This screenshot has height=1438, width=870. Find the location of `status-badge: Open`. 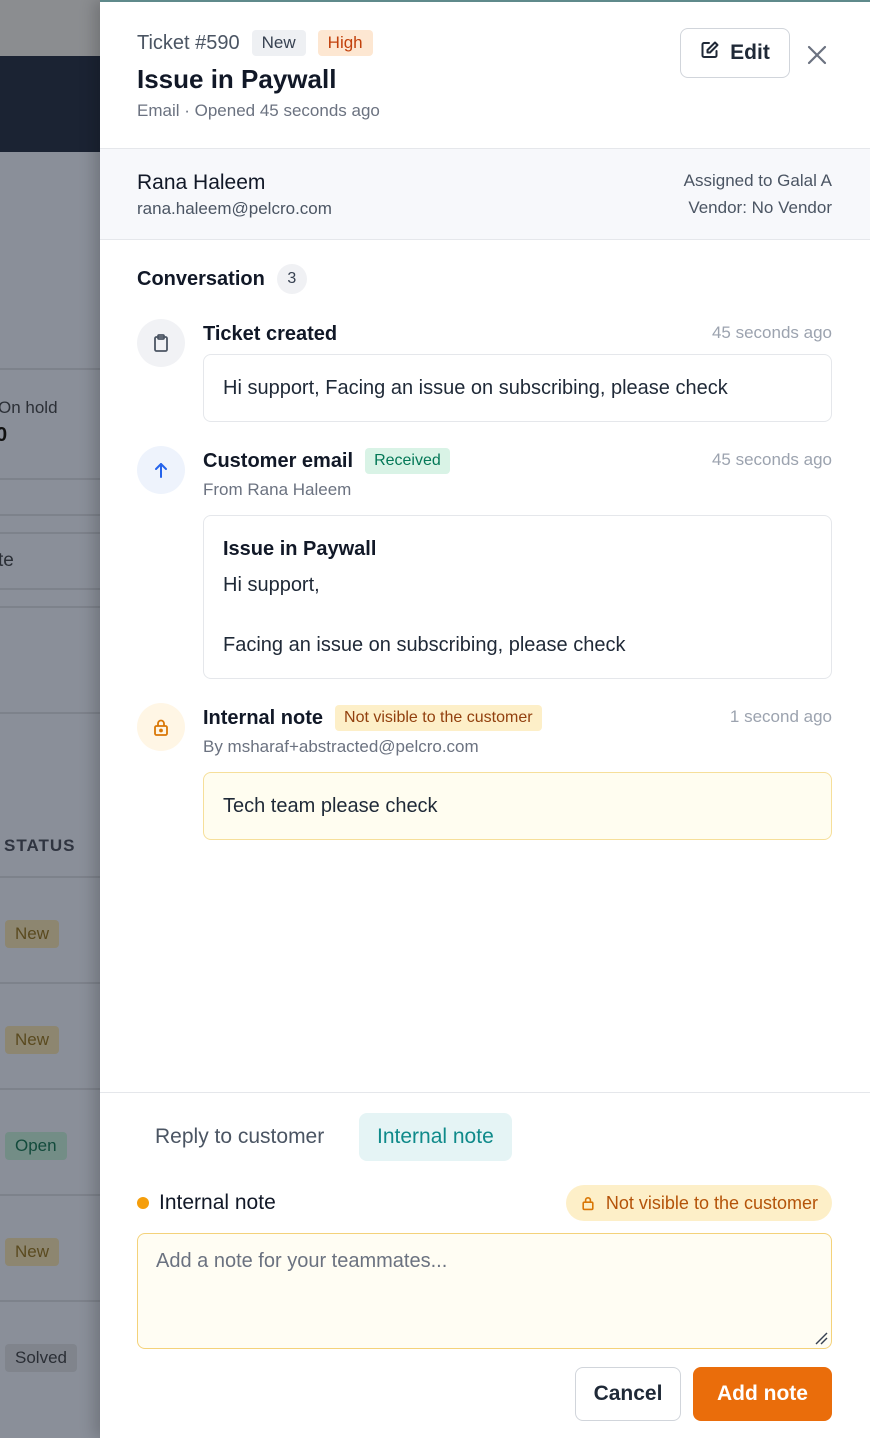

status-badge: Open is located at coordinates (36, 1146).